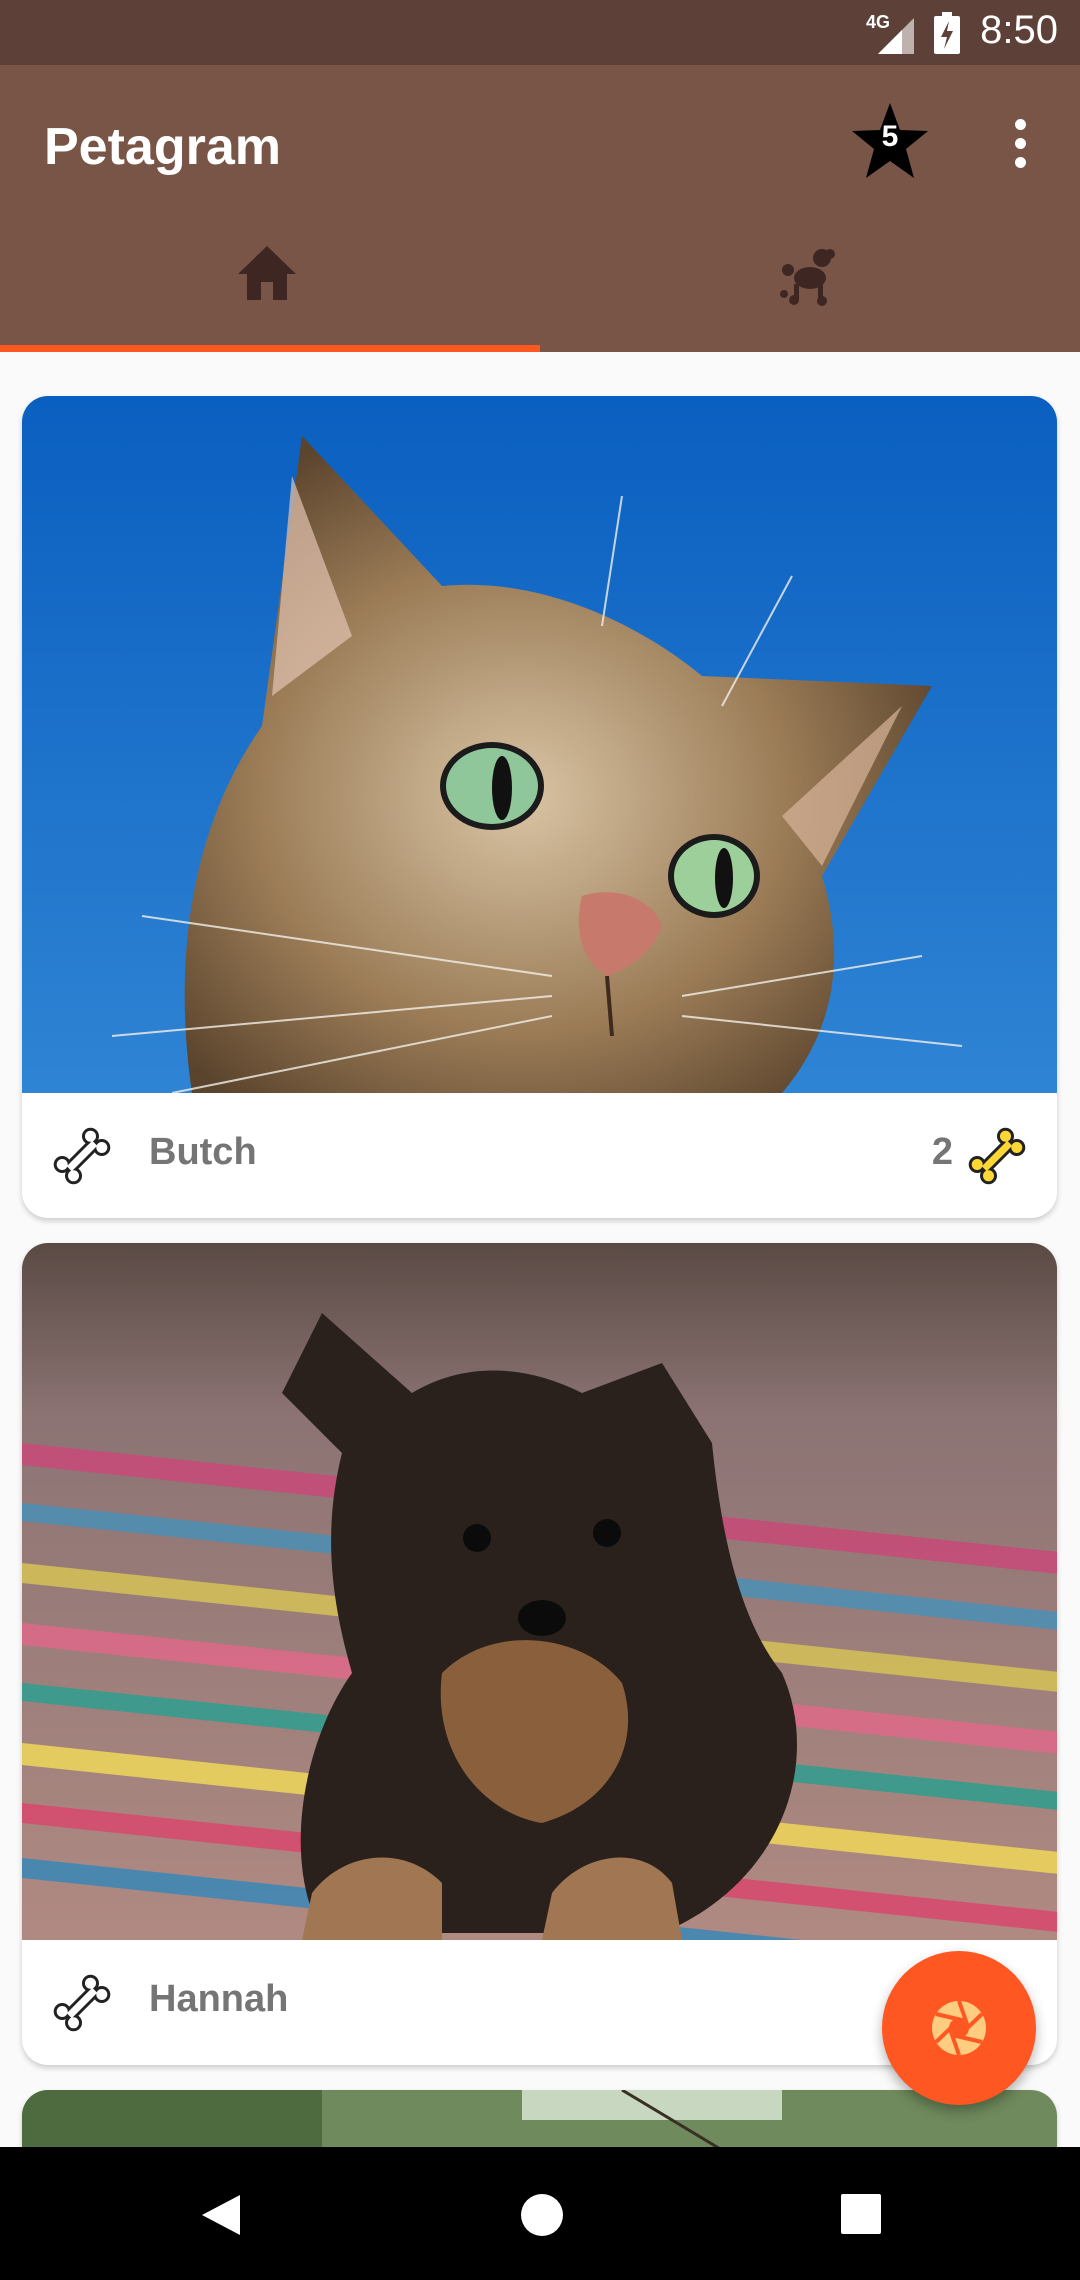  I want to click on tab-home, so click(270, 287).